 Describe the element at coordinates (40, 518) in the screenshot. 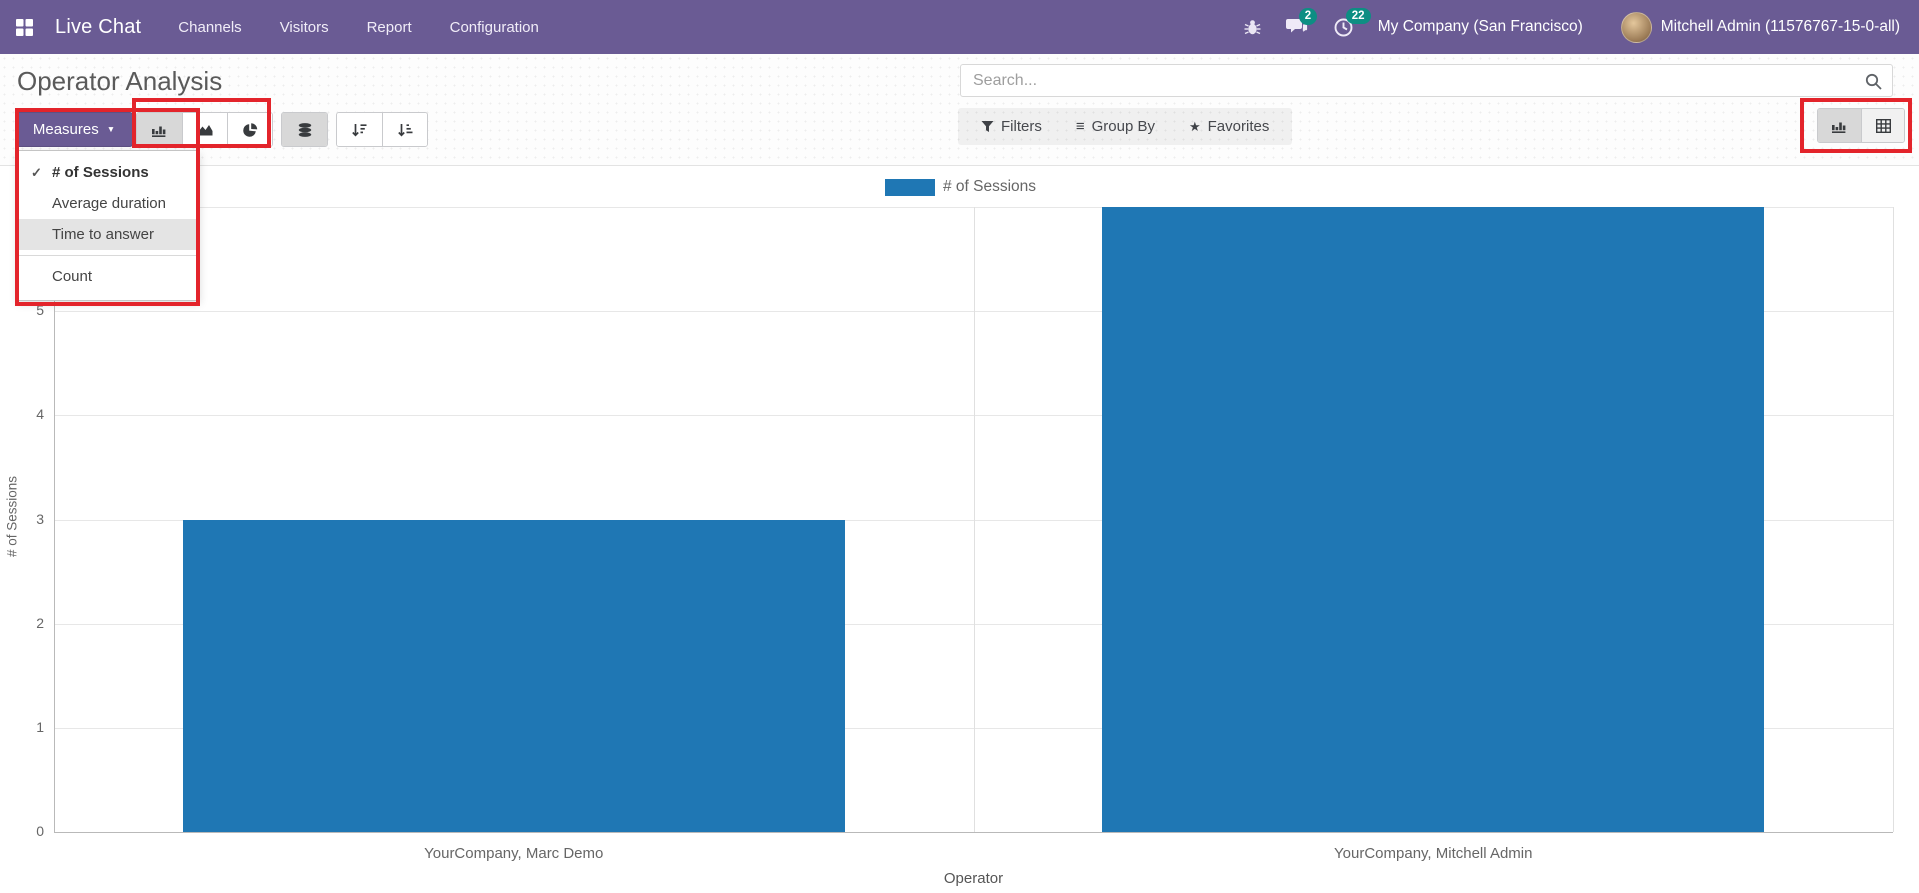

I see `y-tick-label: 3` at that location.